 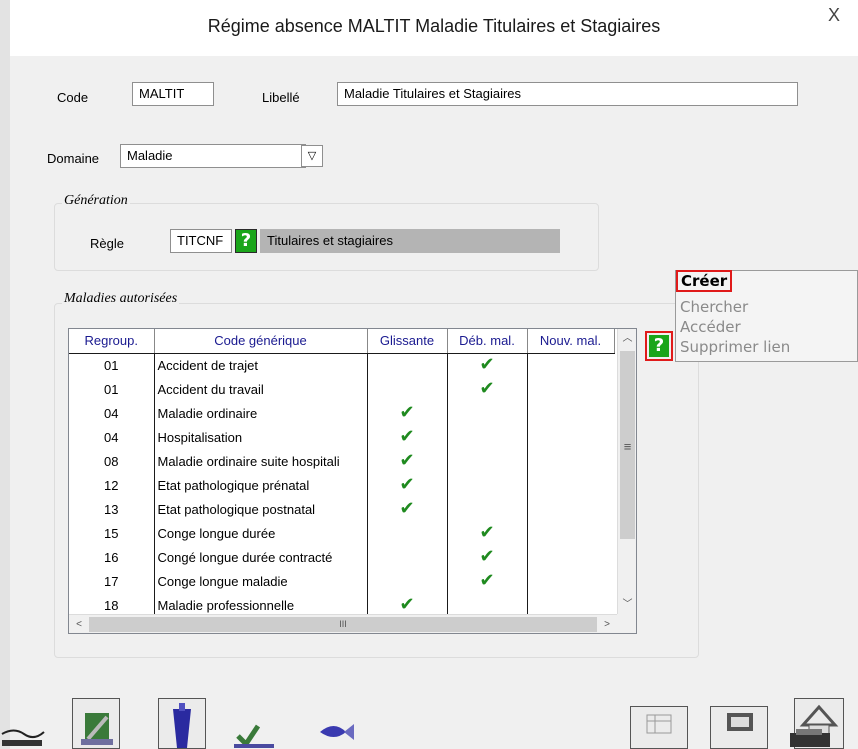 I want to click on code-label: Code, so click(x=73, y=97).